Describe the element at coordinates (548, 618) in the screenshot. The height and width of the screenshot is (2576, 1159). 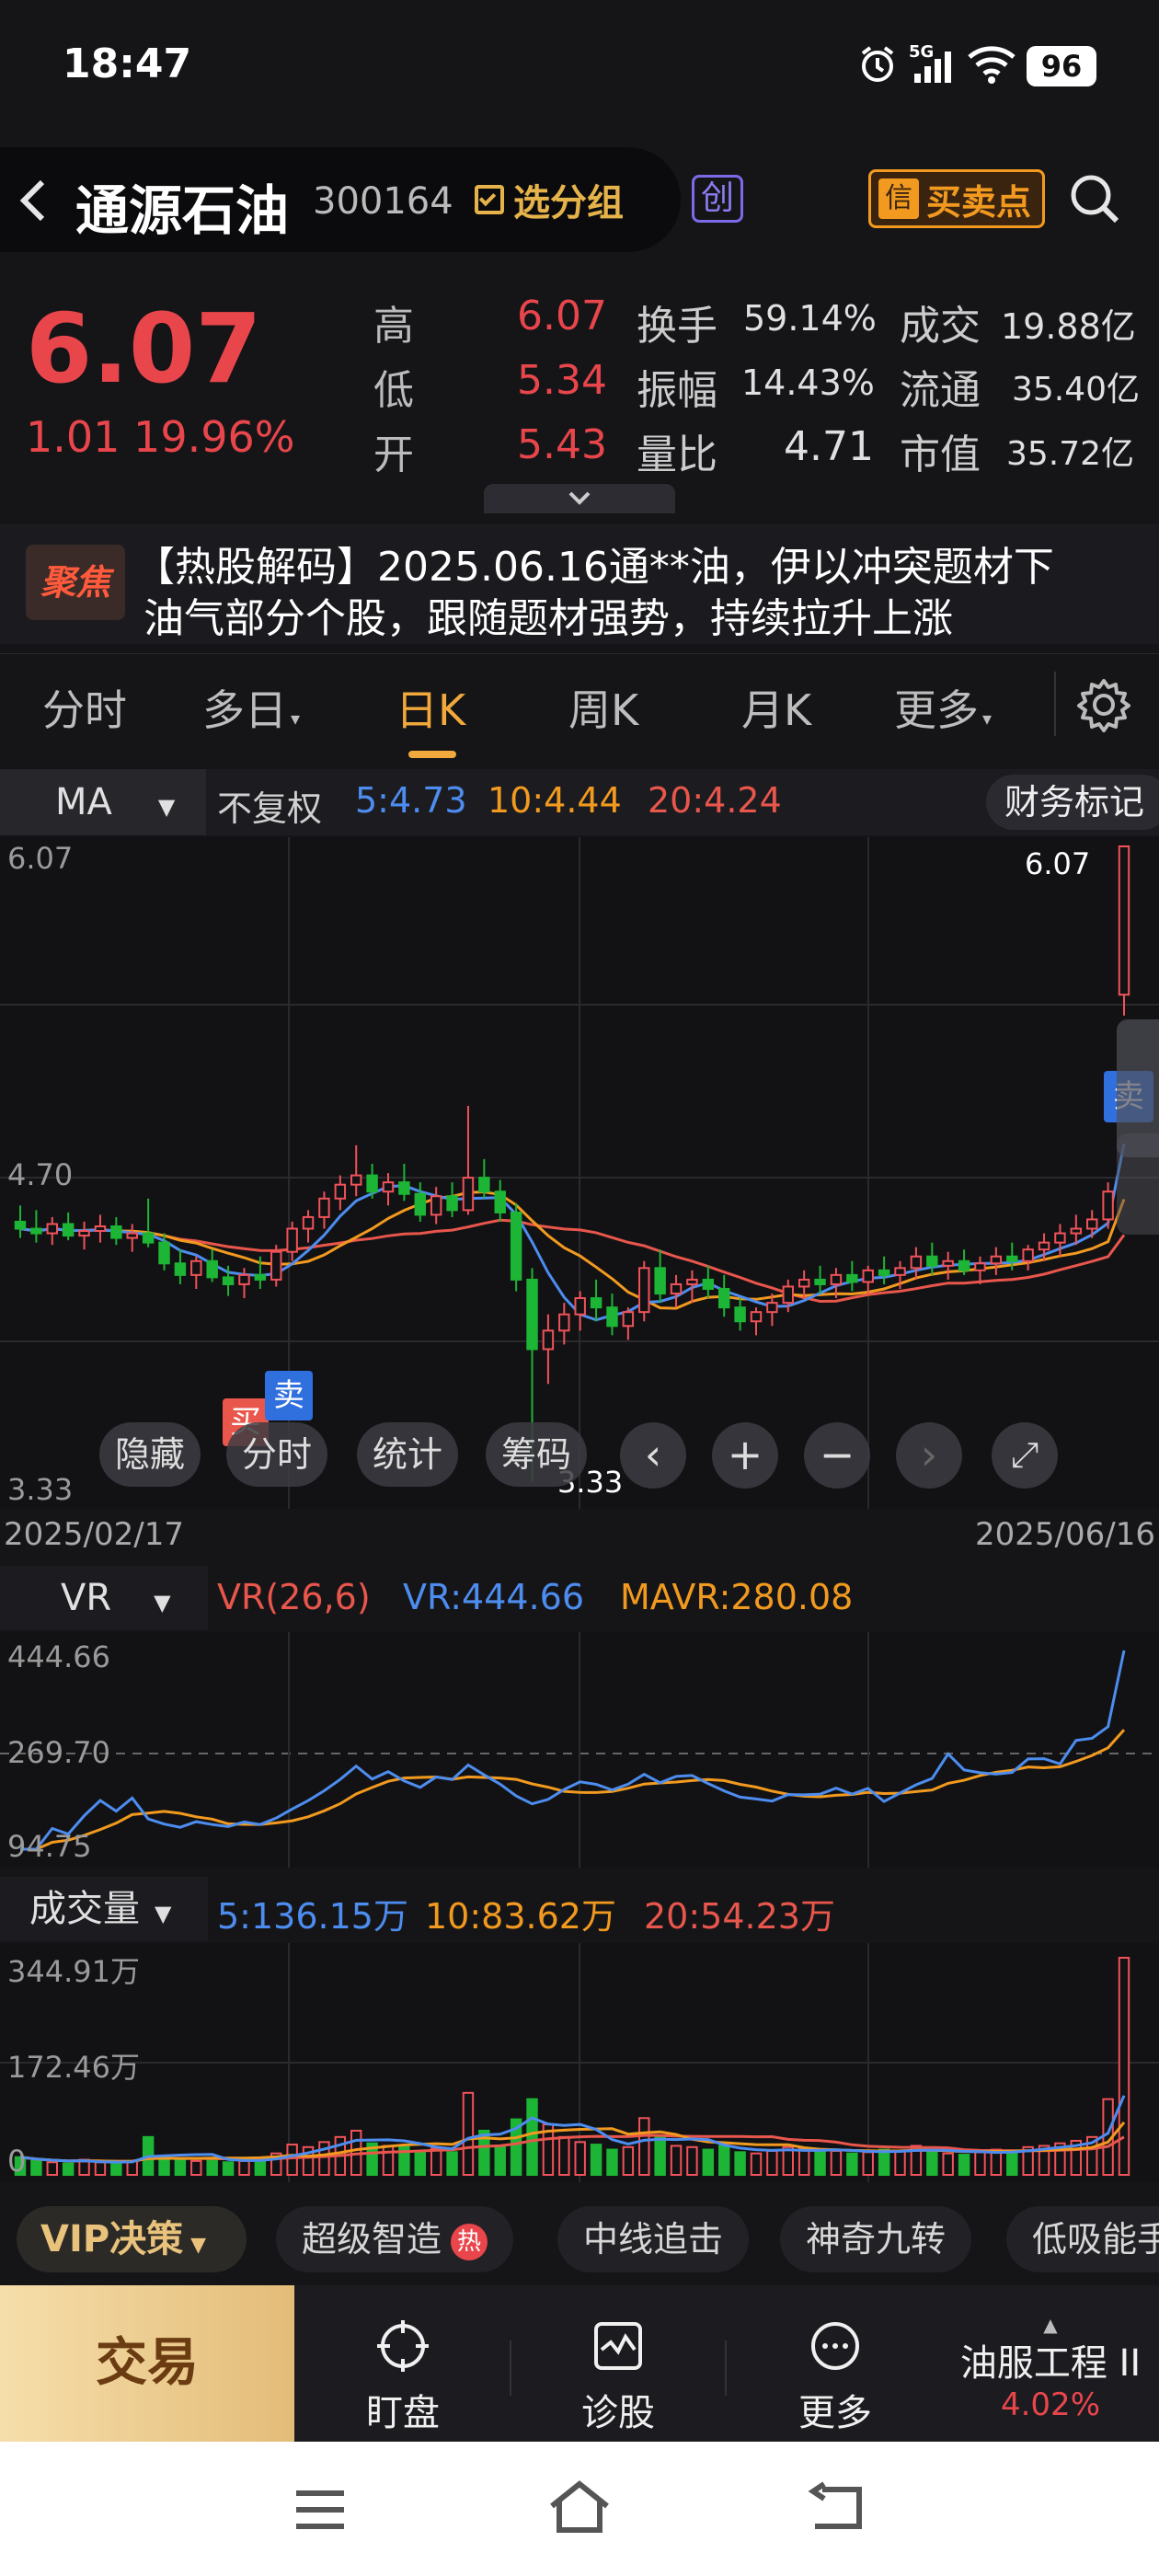
I see `news-line-2: 油气部分个股，跟随题材强势，持续拉升上涨` at that location.